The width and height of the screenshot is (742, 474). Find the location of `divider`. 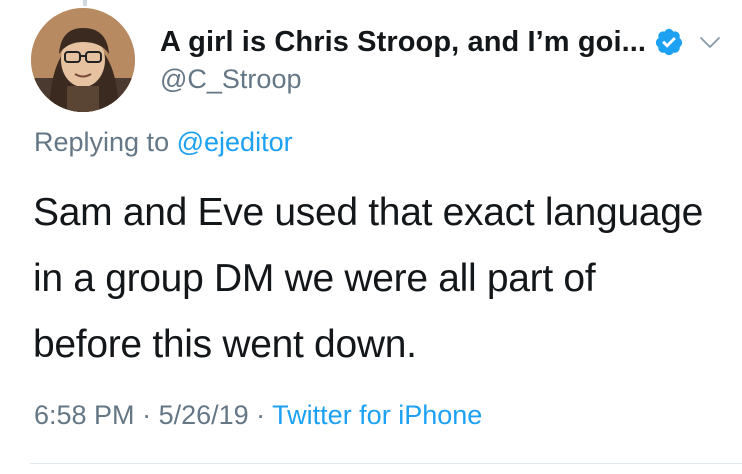

divider is located at coordinates (386, 463).